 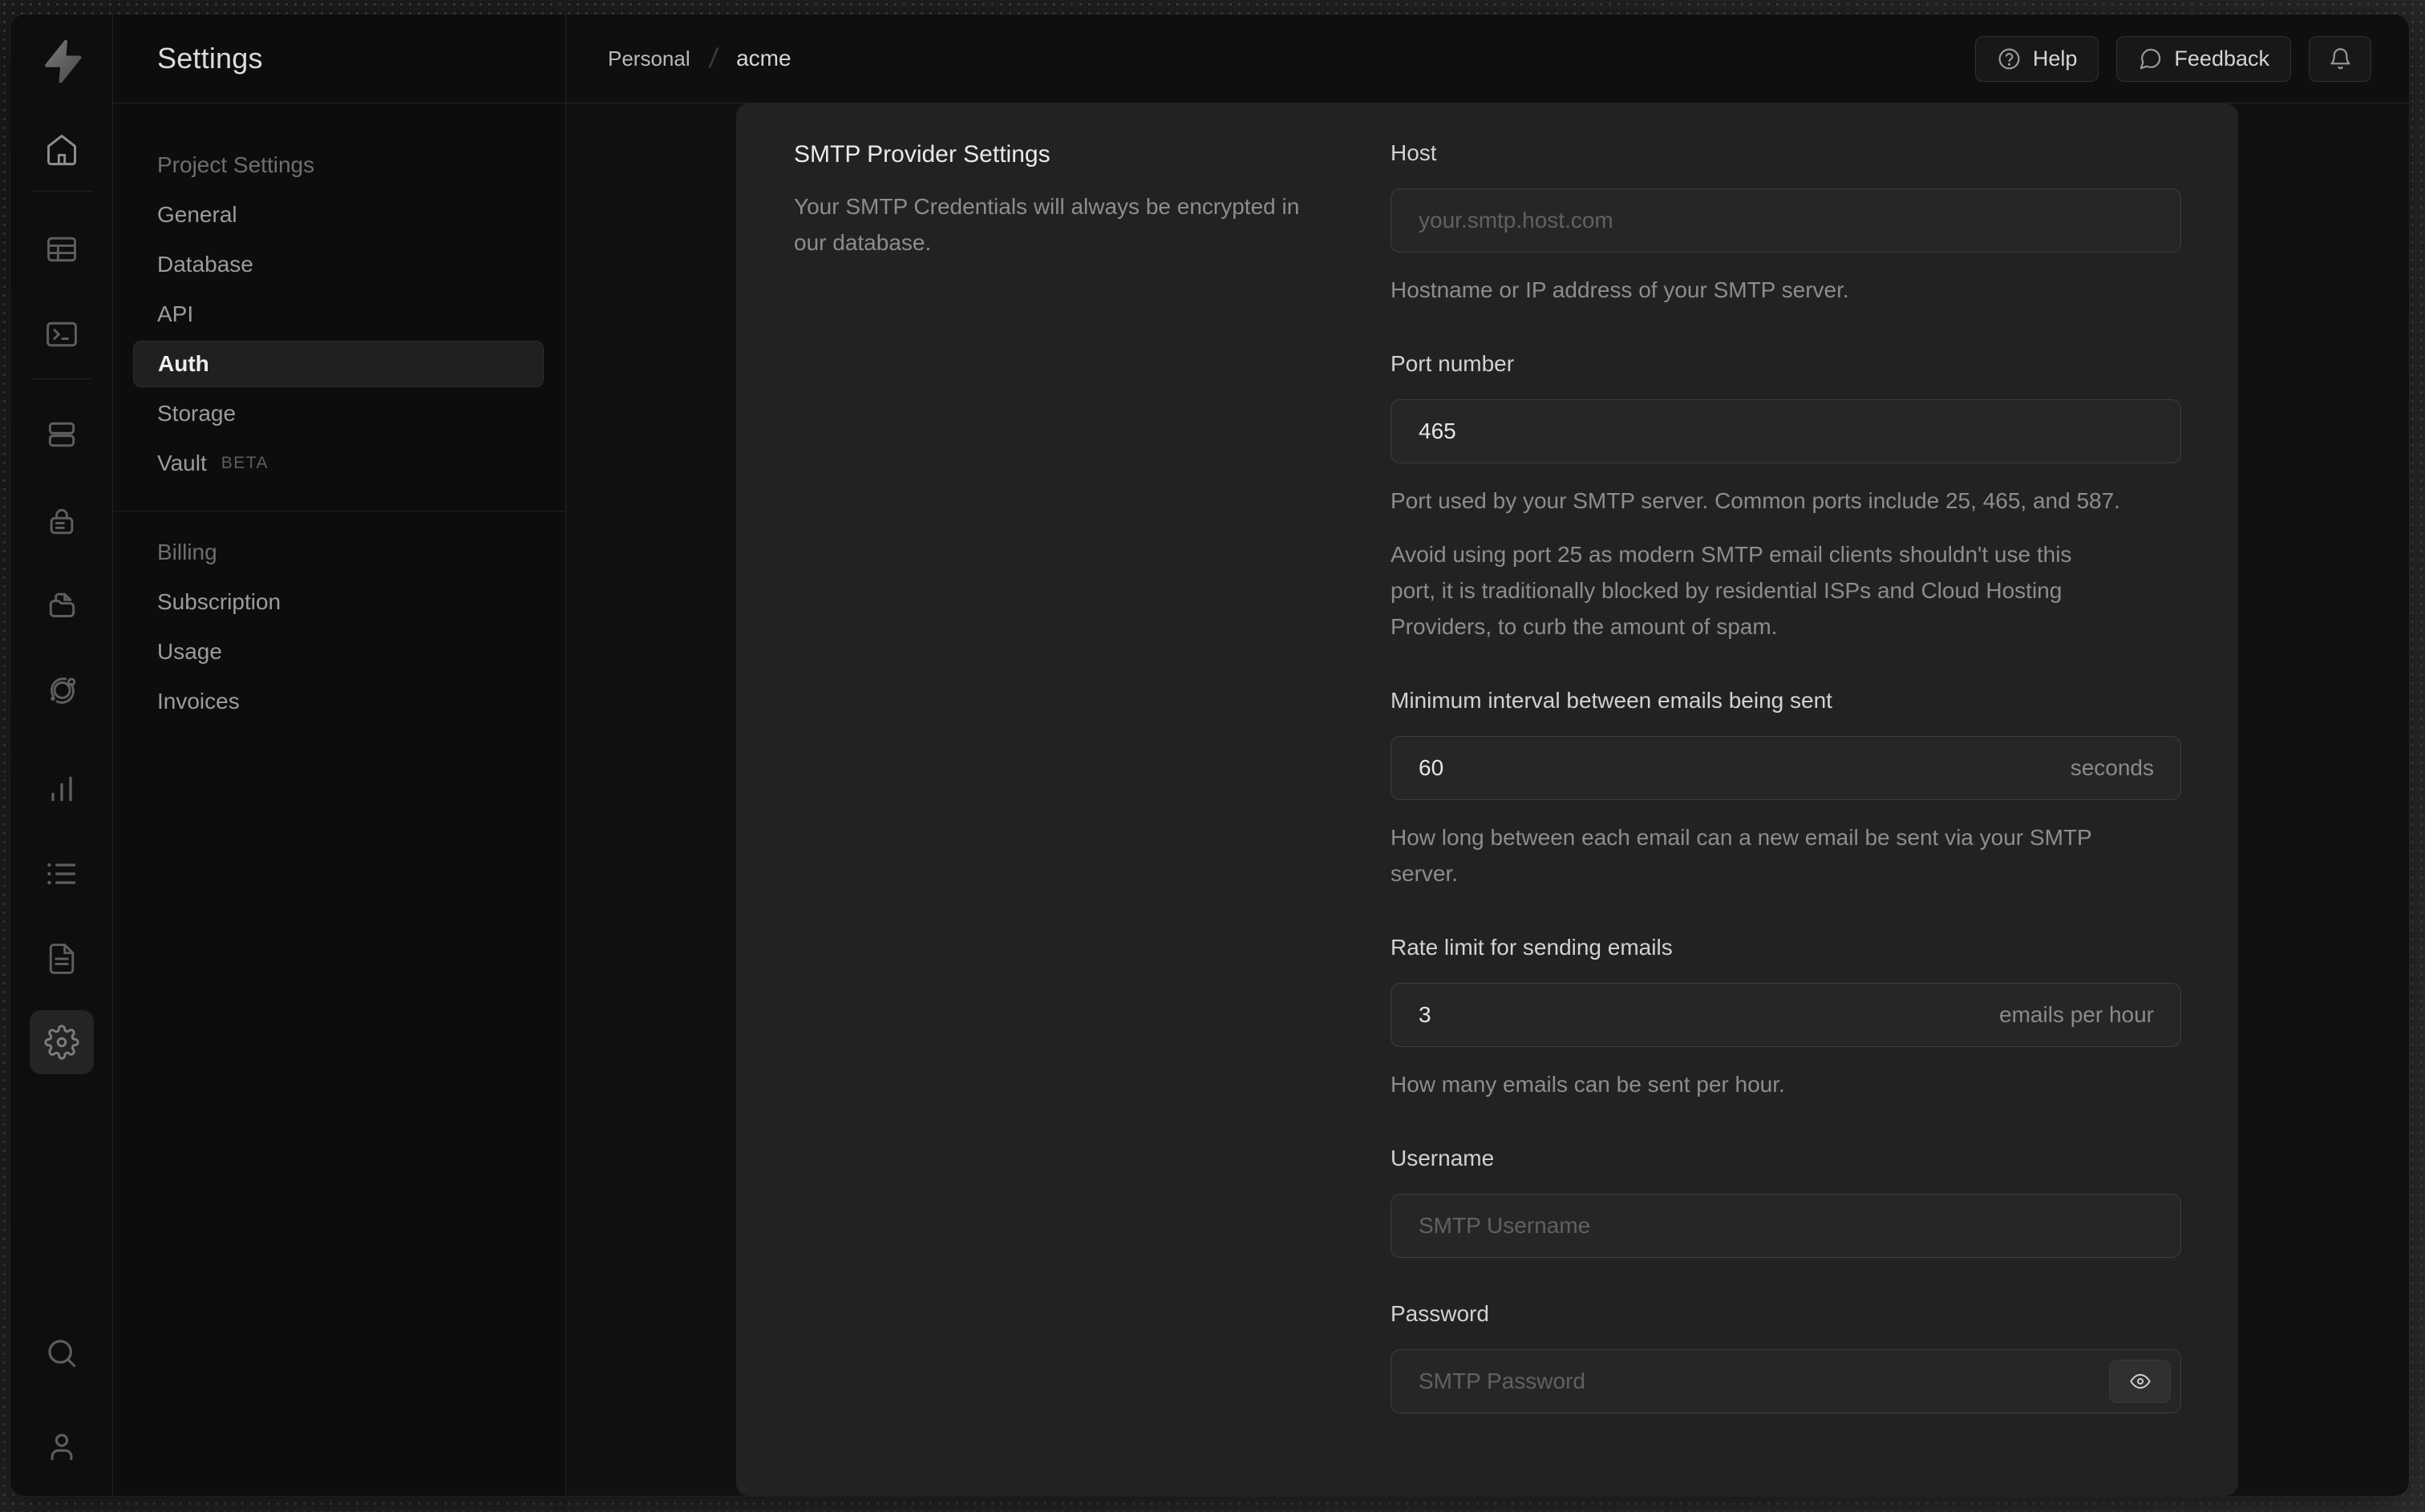 What do you see at coordinates (2221, 59) in the screenshot?
I see `feedback-button-label: Feedback` at bounding box center [2221, 59].